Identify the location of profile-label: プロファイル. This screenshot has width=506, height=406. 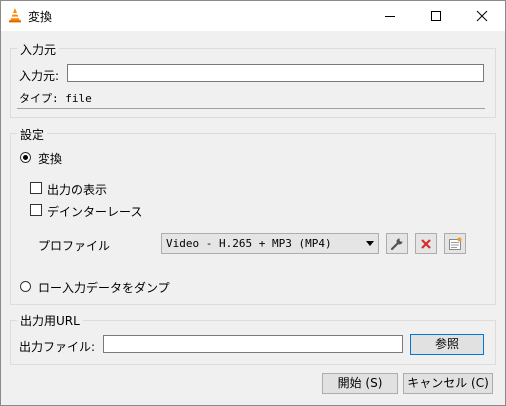
(74, 246).